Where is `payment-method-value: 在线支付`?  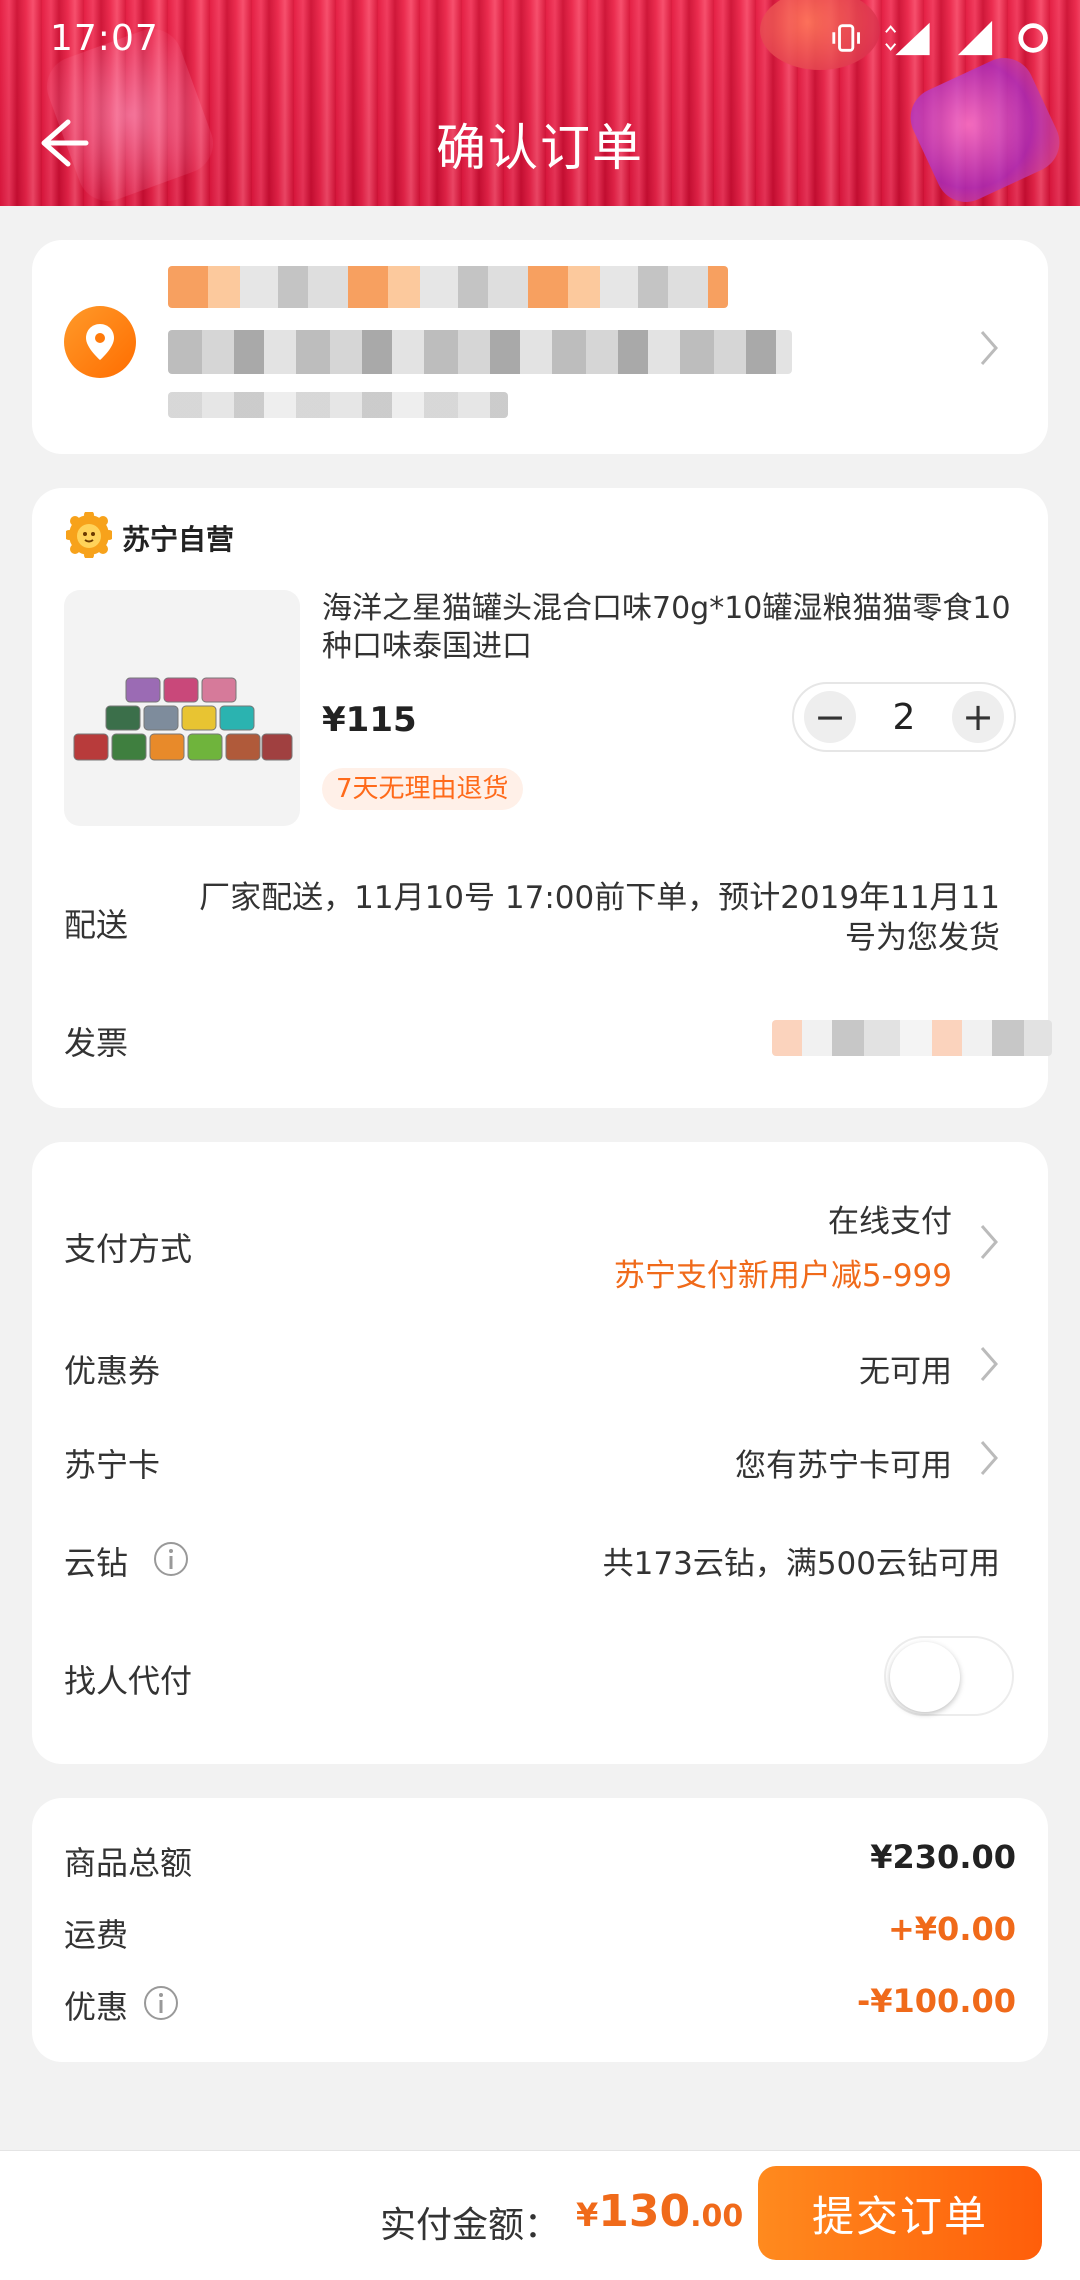 payment-method-value: 在线支付 is located at coordinates (726, 1218).